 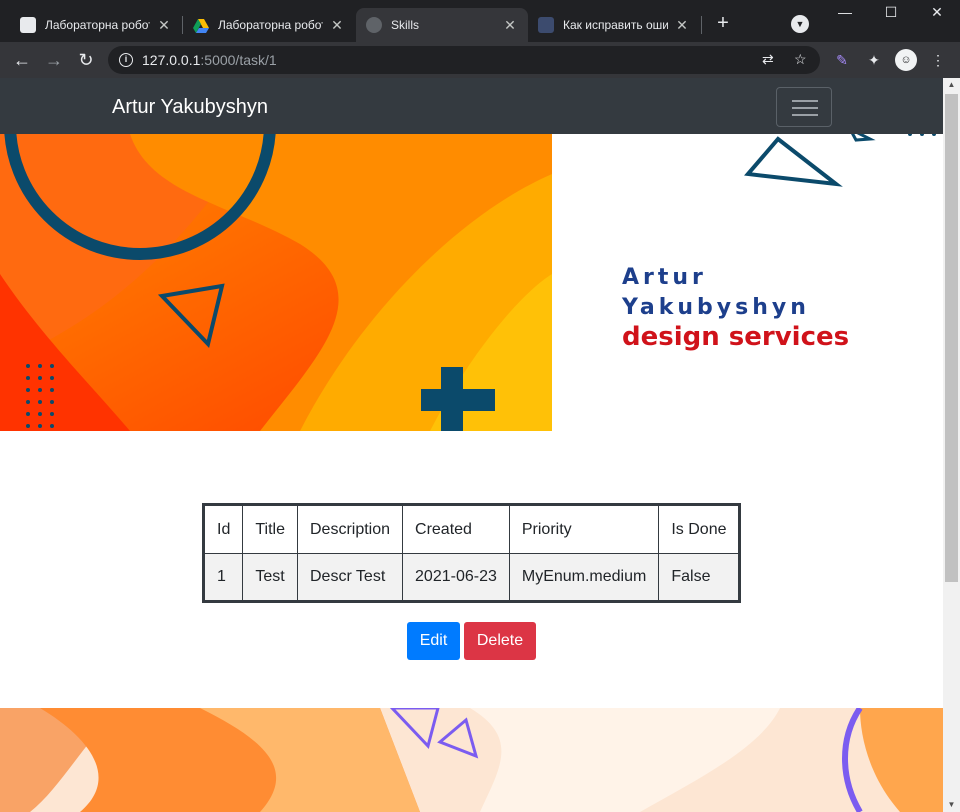 What do you see at coordinates (209, 60) in the screenshot?
I see `url-text: 127.0.0.1:5000/task/1` at bounding box center [209, 60].